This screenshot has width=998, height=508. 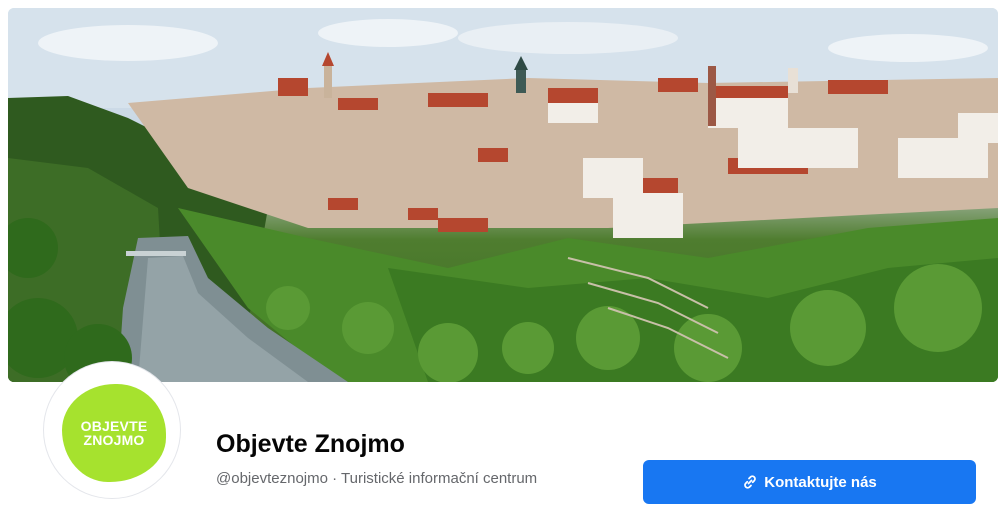 What do you see at coordinates (272, 478) in the screenshot?
I see `page-handle: @objevteznojmo` at bounding box center [272, 478].